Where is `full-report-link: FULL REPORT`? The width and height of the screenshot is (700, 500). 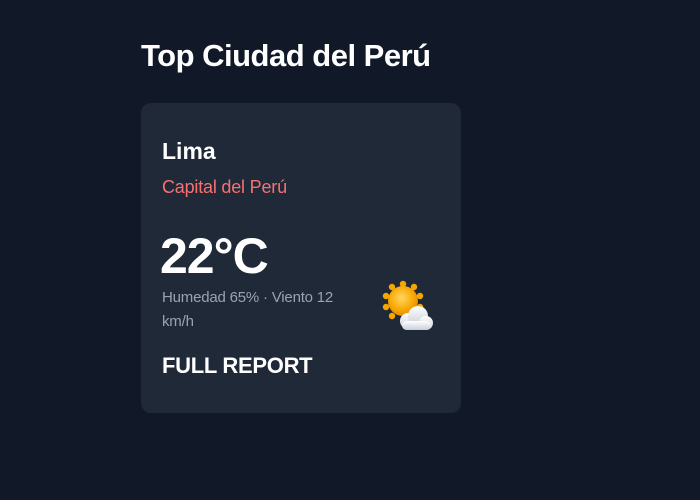 full-report-link: FULL REPORT is located at coordinates (237, 366).